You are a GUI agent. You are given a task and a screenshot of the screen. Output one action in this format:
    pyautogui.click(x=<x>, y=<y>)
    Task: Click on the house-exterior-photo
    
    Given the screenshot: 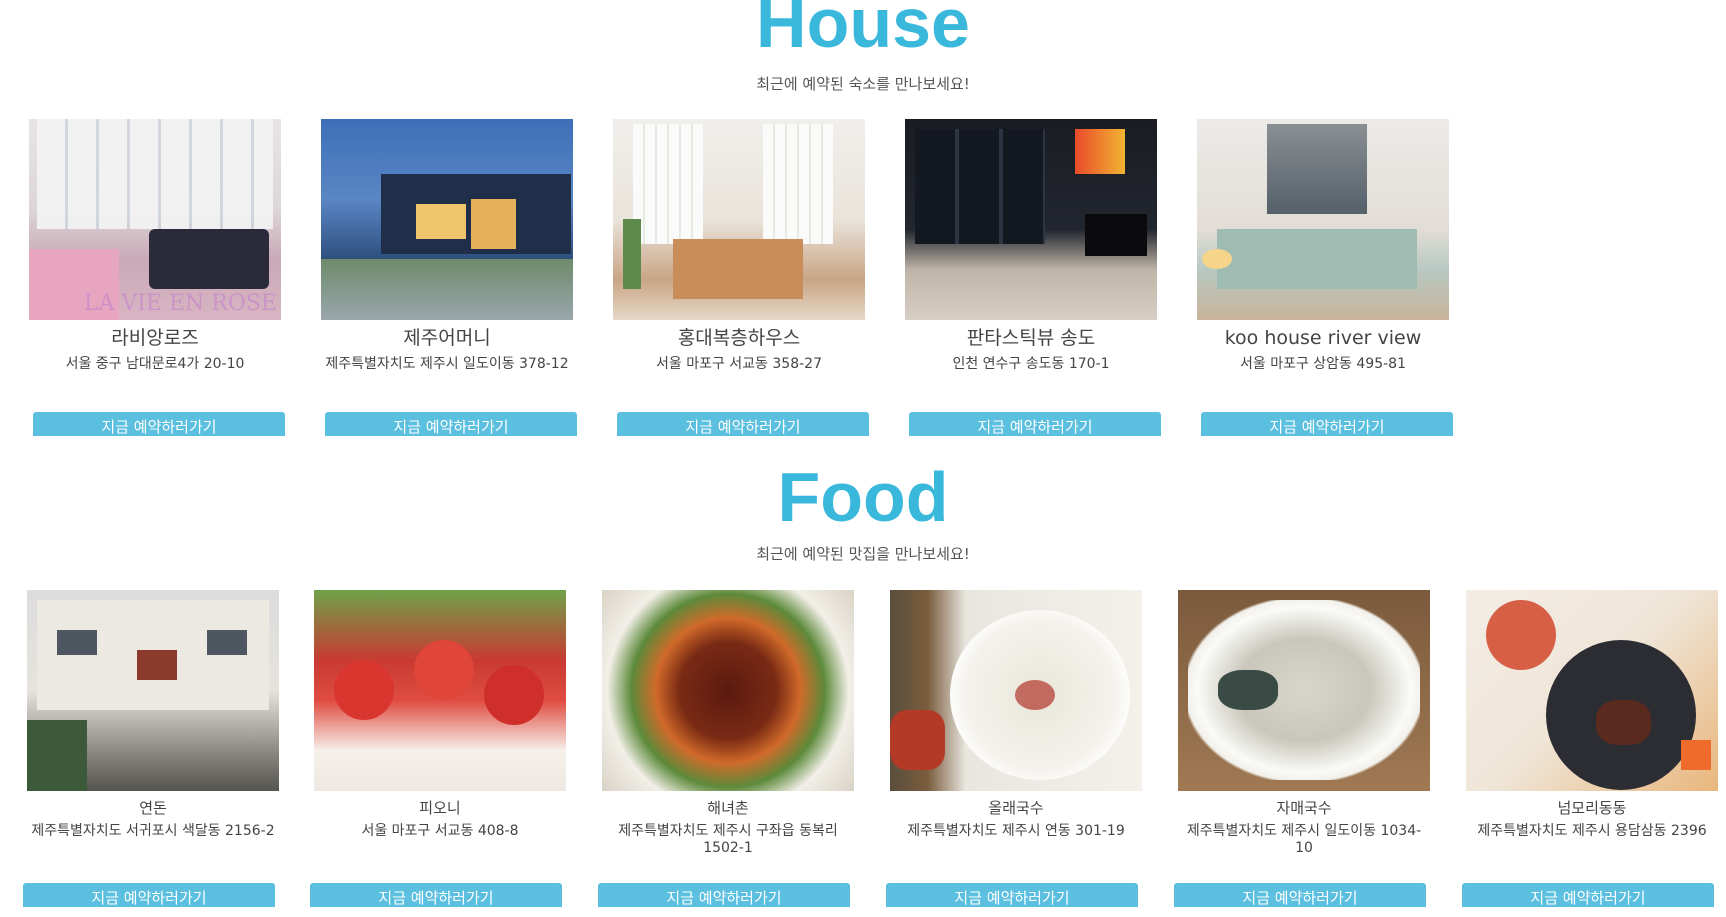 What is the action you would take?
    pyautogui.click(x=447, y=219)
    